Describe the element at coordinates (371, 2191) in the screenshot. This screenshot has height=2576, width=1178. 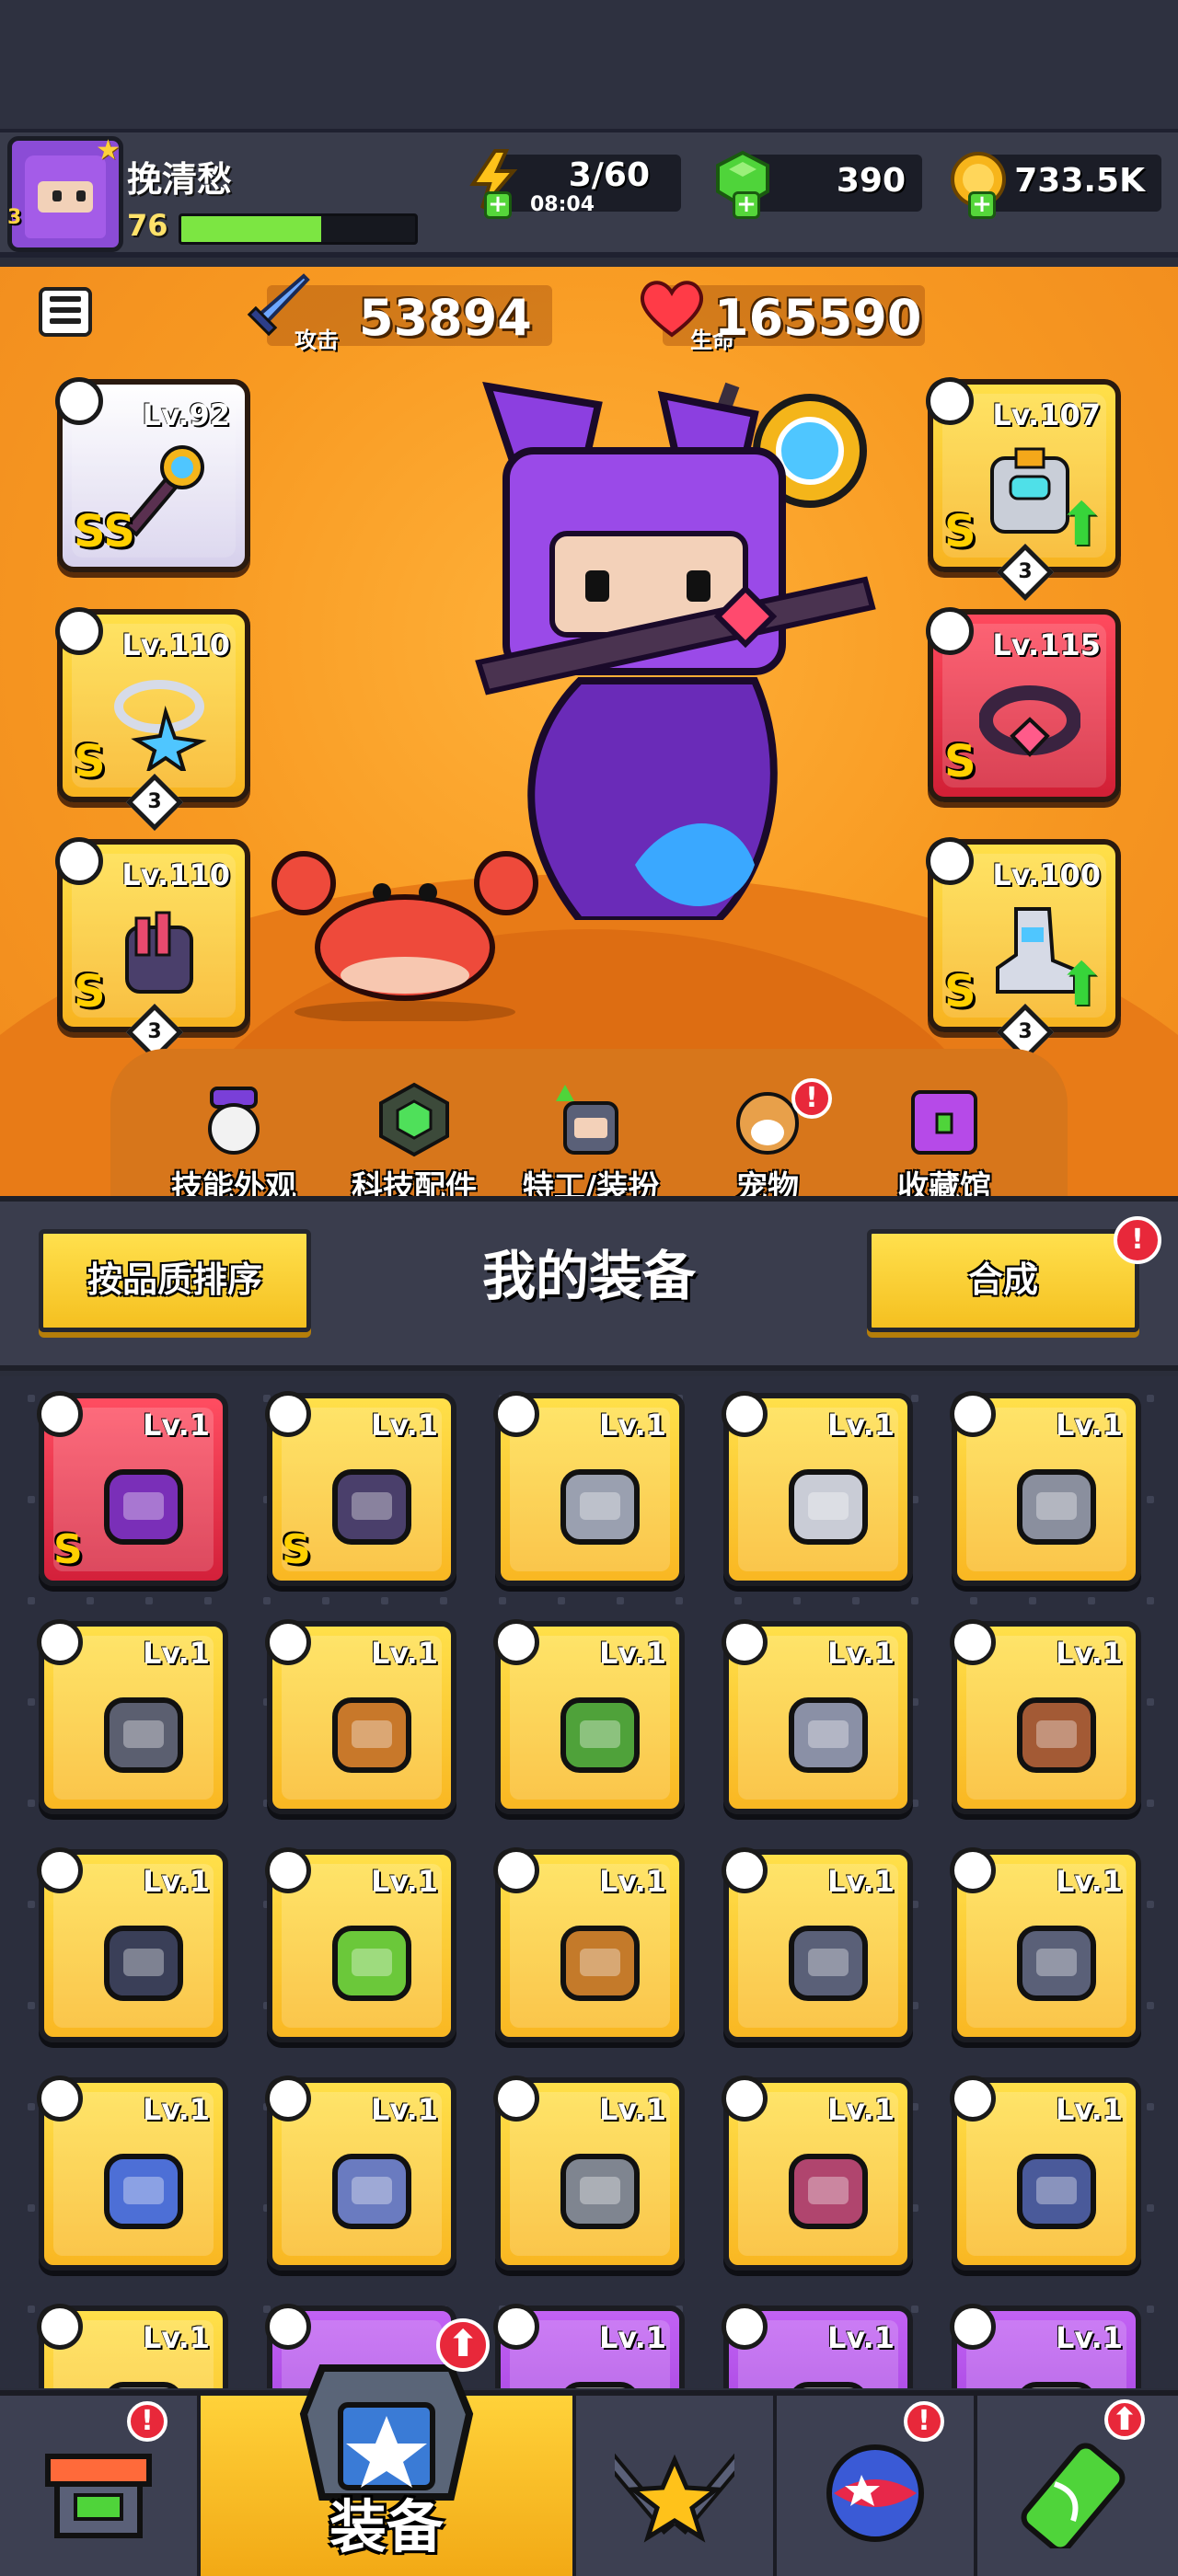
I see `robot-glove-icon` at that location.